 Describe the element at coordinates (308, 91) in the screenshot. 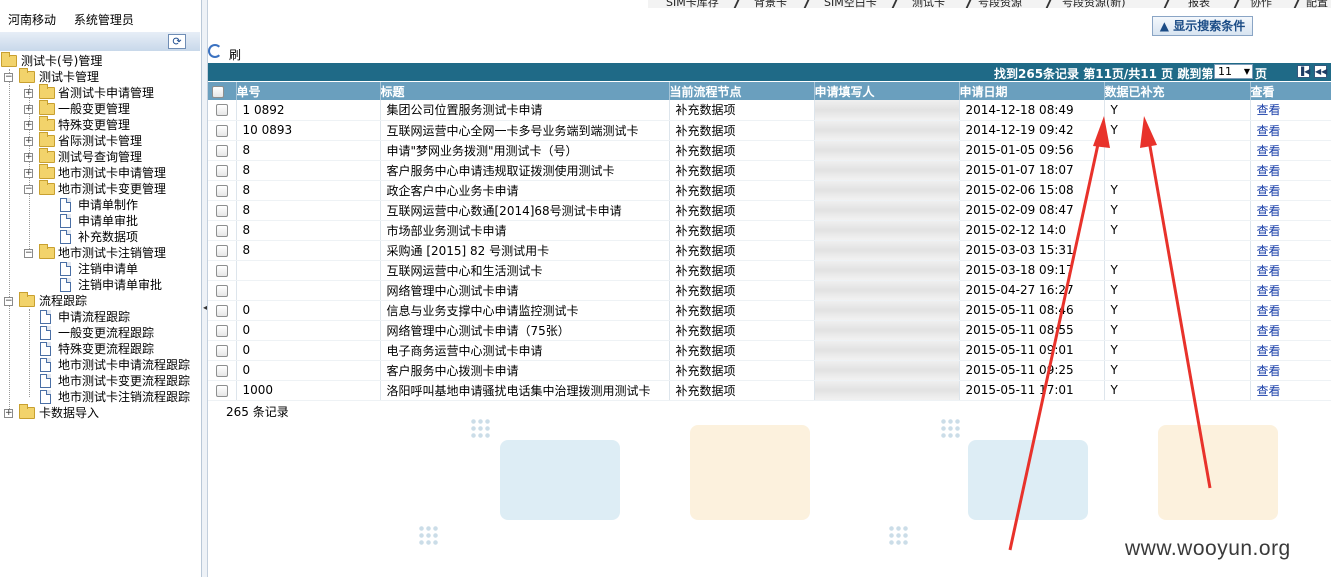

I see `column-header: 单号` at that location.